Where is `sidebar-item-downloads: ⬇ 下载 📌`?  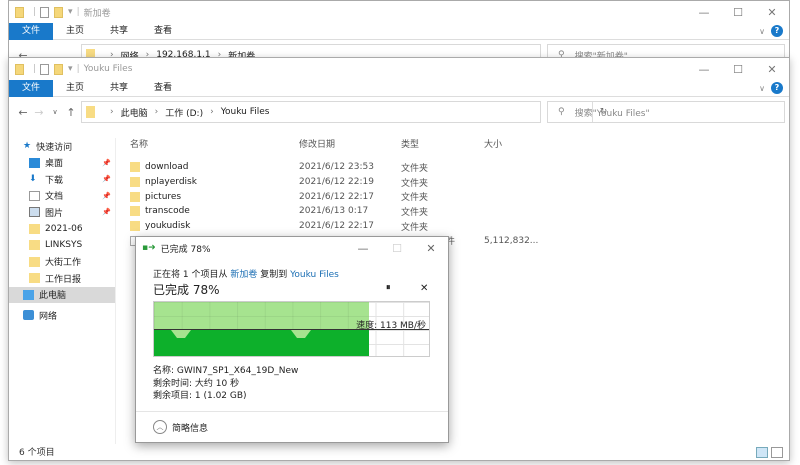 sidebar-item-downloads: ⬇ 下载 📌 is located at coordinates (62, 179).